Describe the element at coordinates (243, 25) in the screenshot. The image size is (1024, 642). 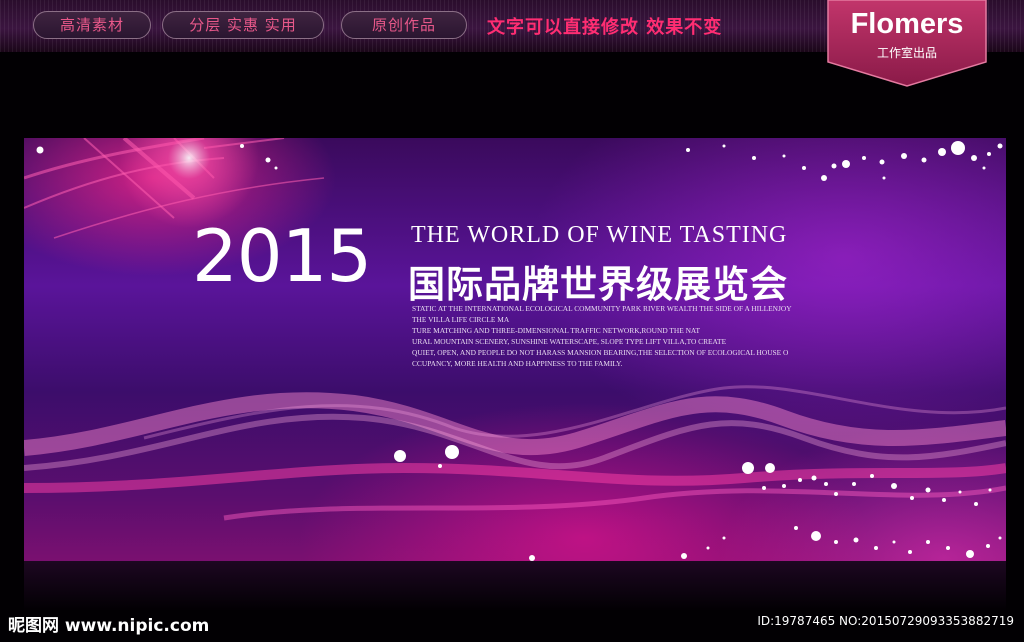
I see `feature-pill-layered: 分层 实惠 实用` at that location.